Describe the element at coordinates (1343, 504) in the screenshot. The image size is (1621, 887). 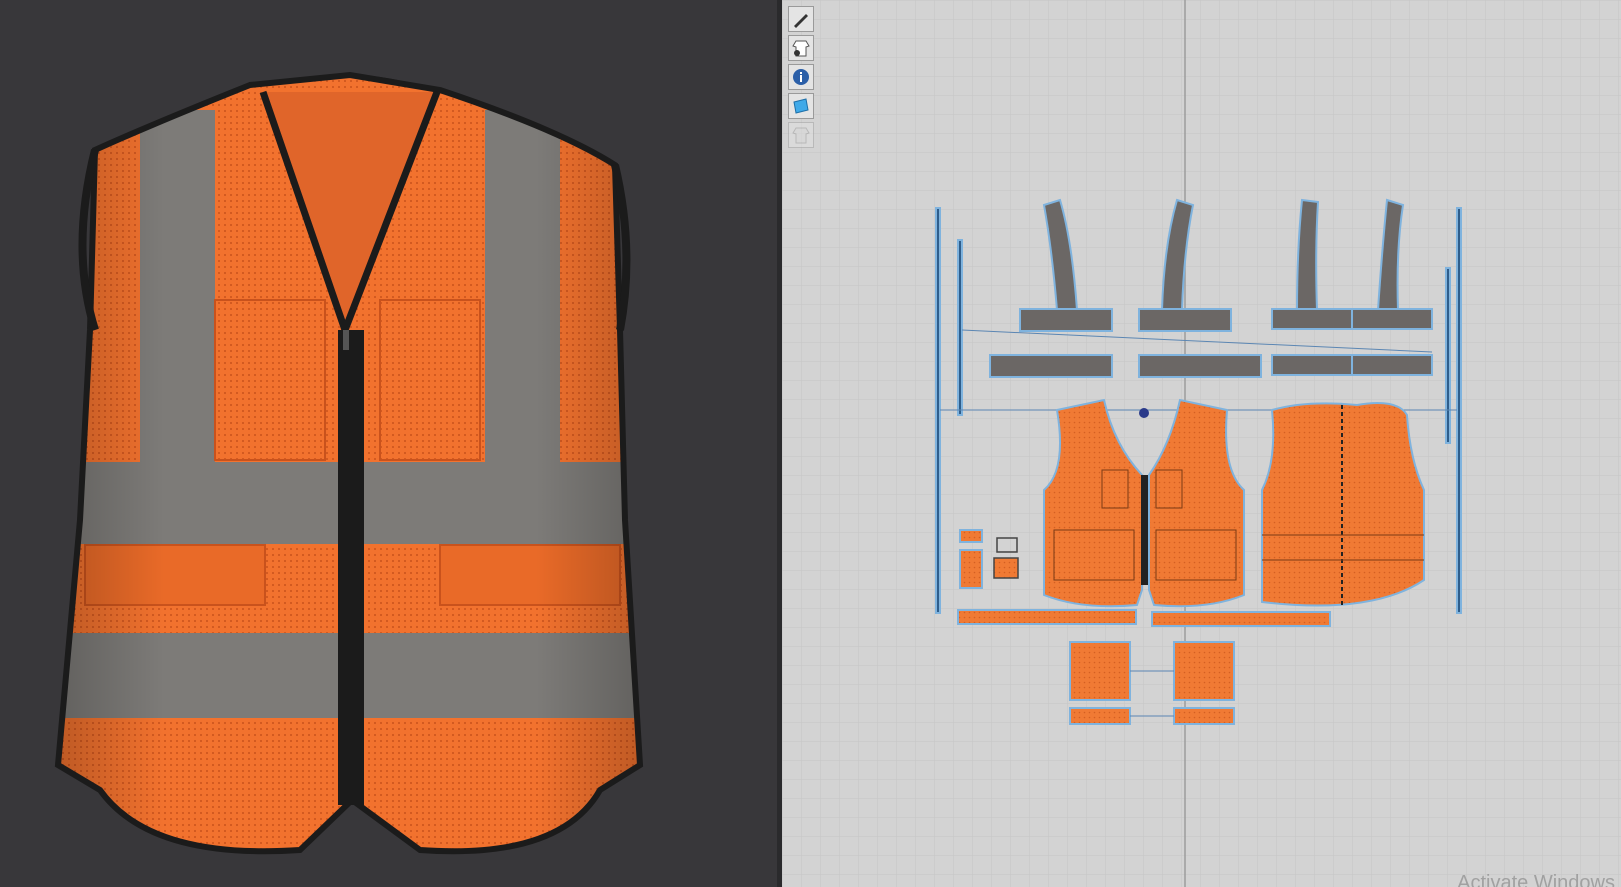
I see `back-panel` at that location.